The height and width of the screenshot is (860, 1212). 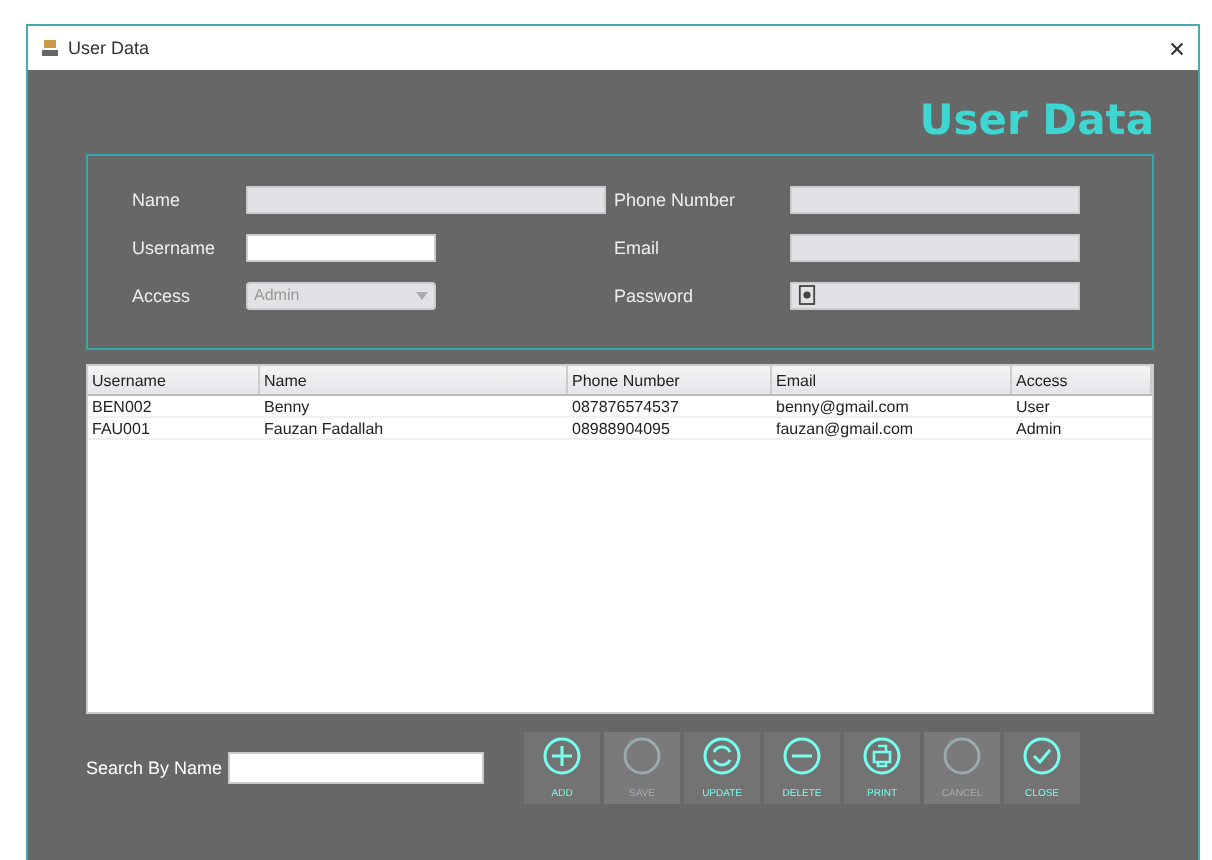 I want to click on table-cell-text: Fauzan Fadallah, so click(x=324, y=428).